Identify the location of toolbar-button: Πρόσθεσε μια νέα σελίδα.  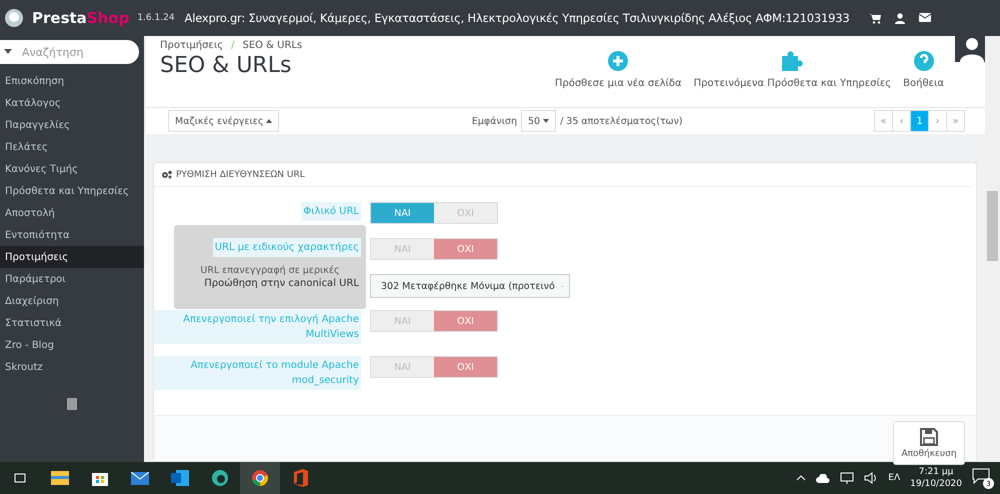
(618, 69).